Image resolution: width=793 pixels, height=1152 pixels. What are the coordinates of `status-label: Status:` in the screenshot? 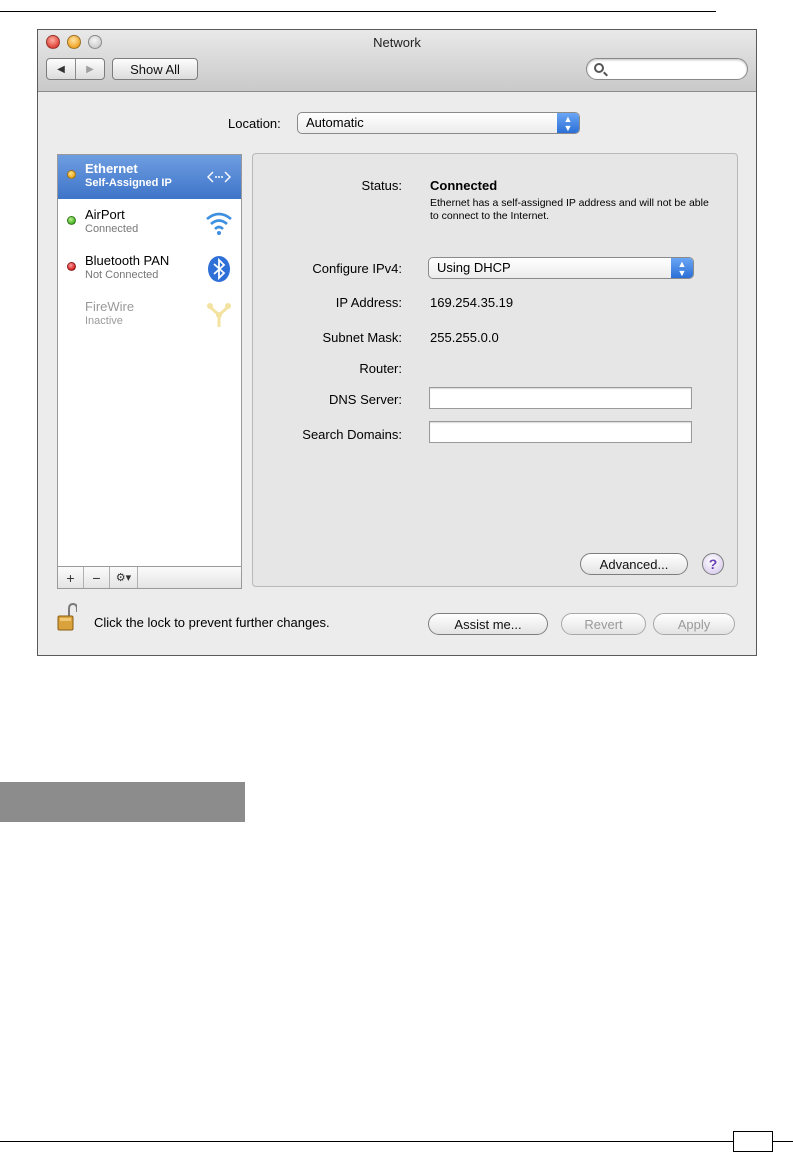 It's located at (381, 185).